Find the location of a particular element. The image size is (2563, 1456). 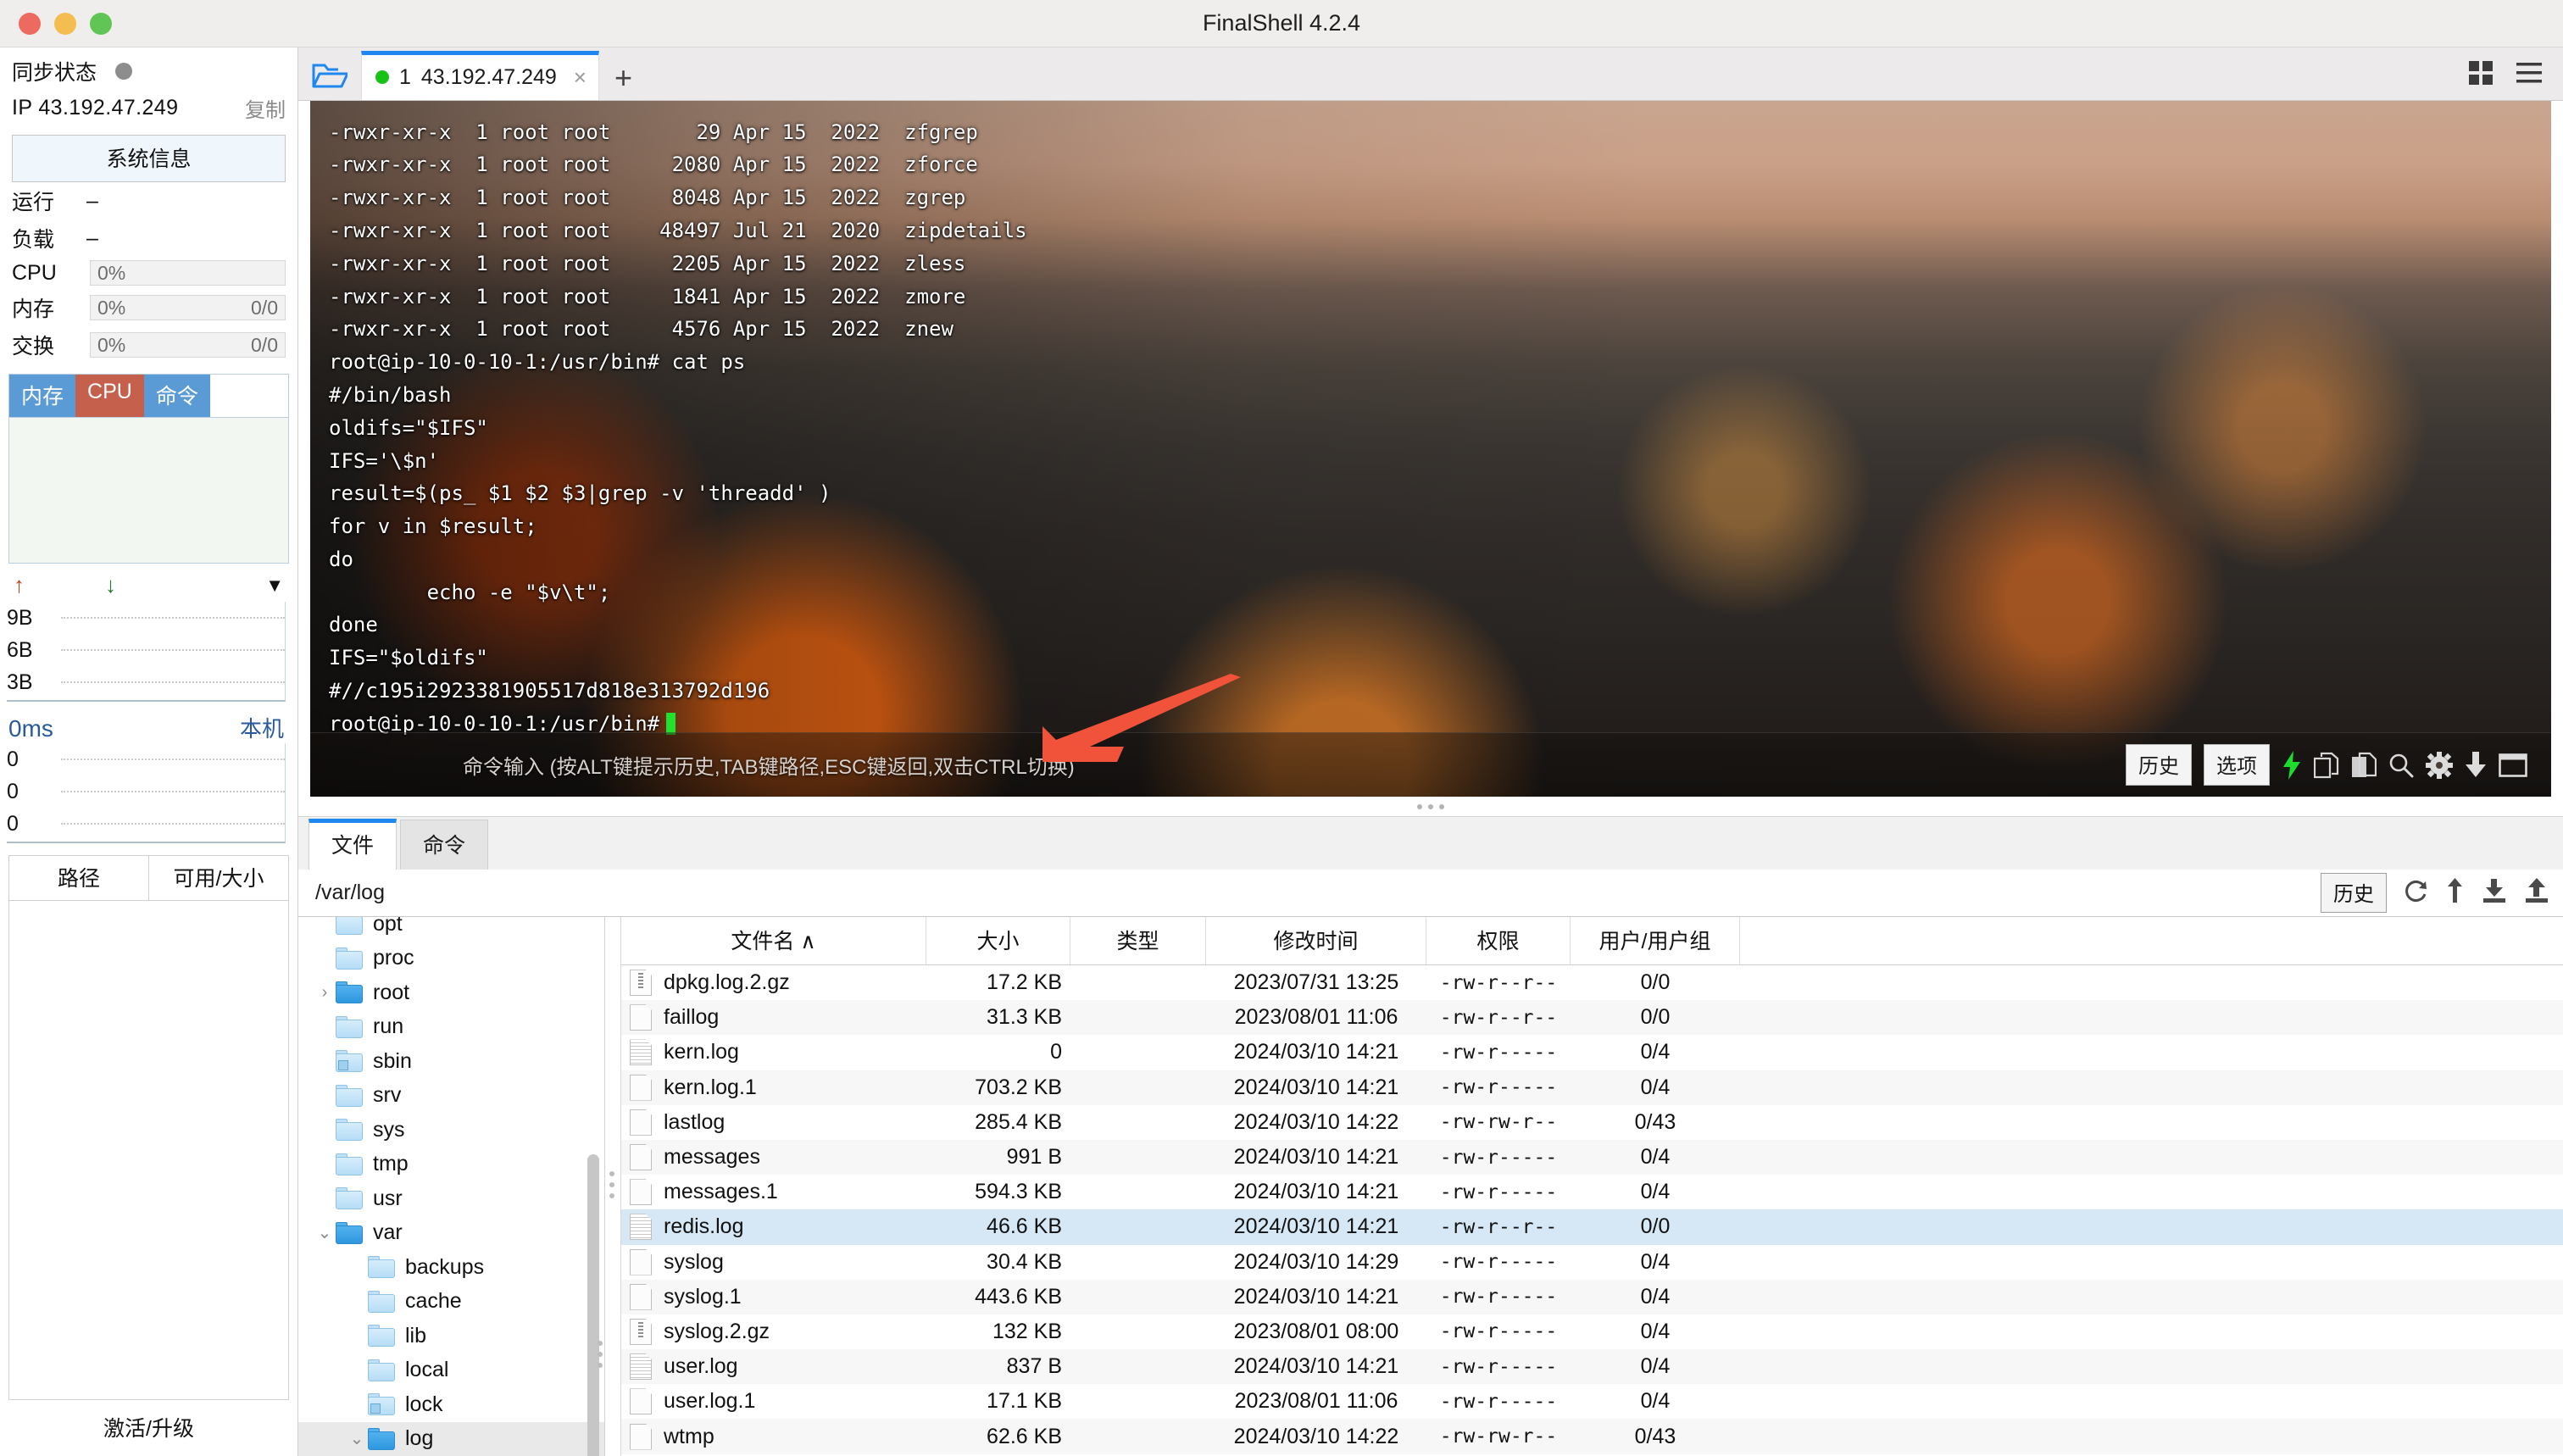

lightning-icon is located at coordinates (2292, 765).